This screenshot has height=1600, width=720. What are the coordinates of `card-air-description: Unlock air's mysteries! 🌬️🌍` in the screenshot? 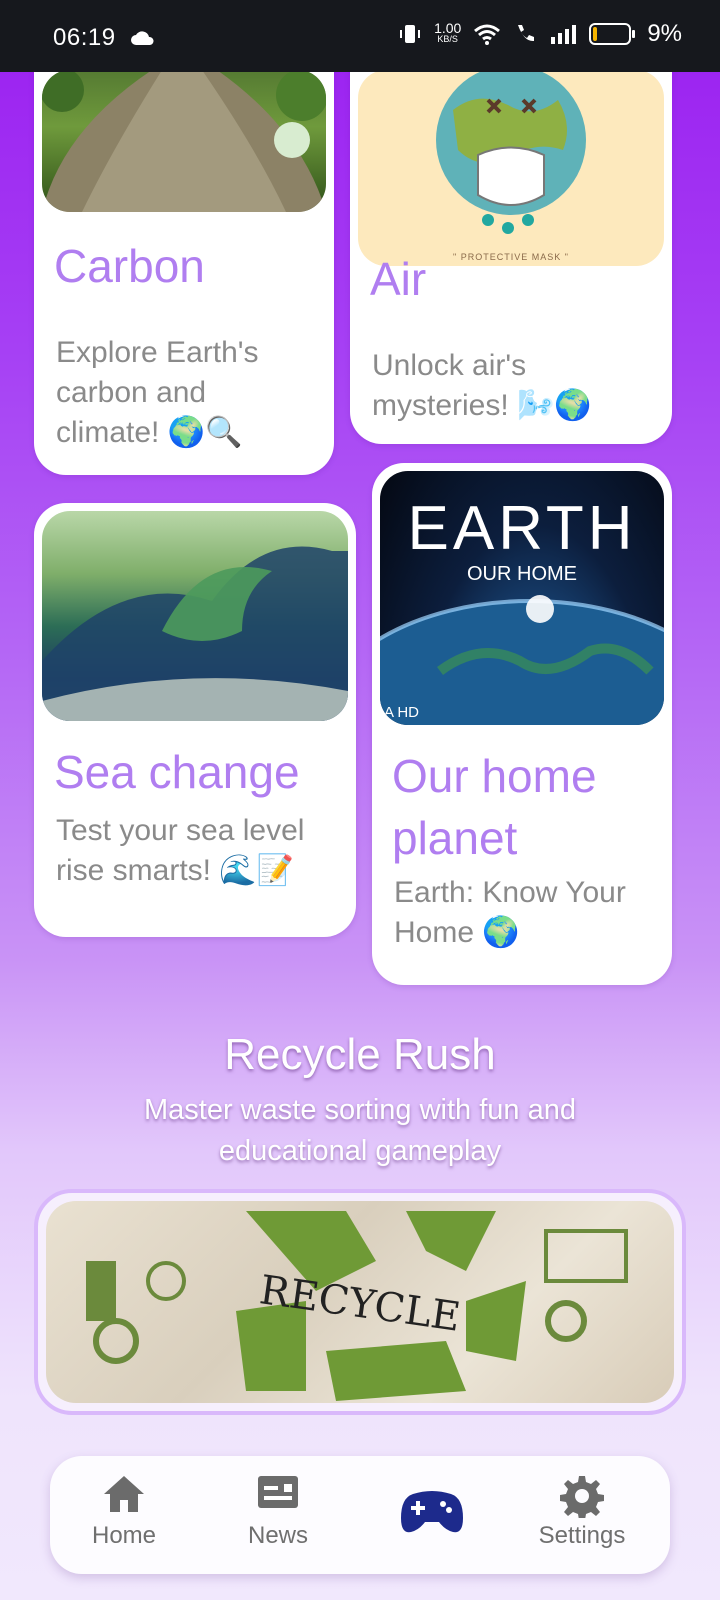 It's located at (482, 385).